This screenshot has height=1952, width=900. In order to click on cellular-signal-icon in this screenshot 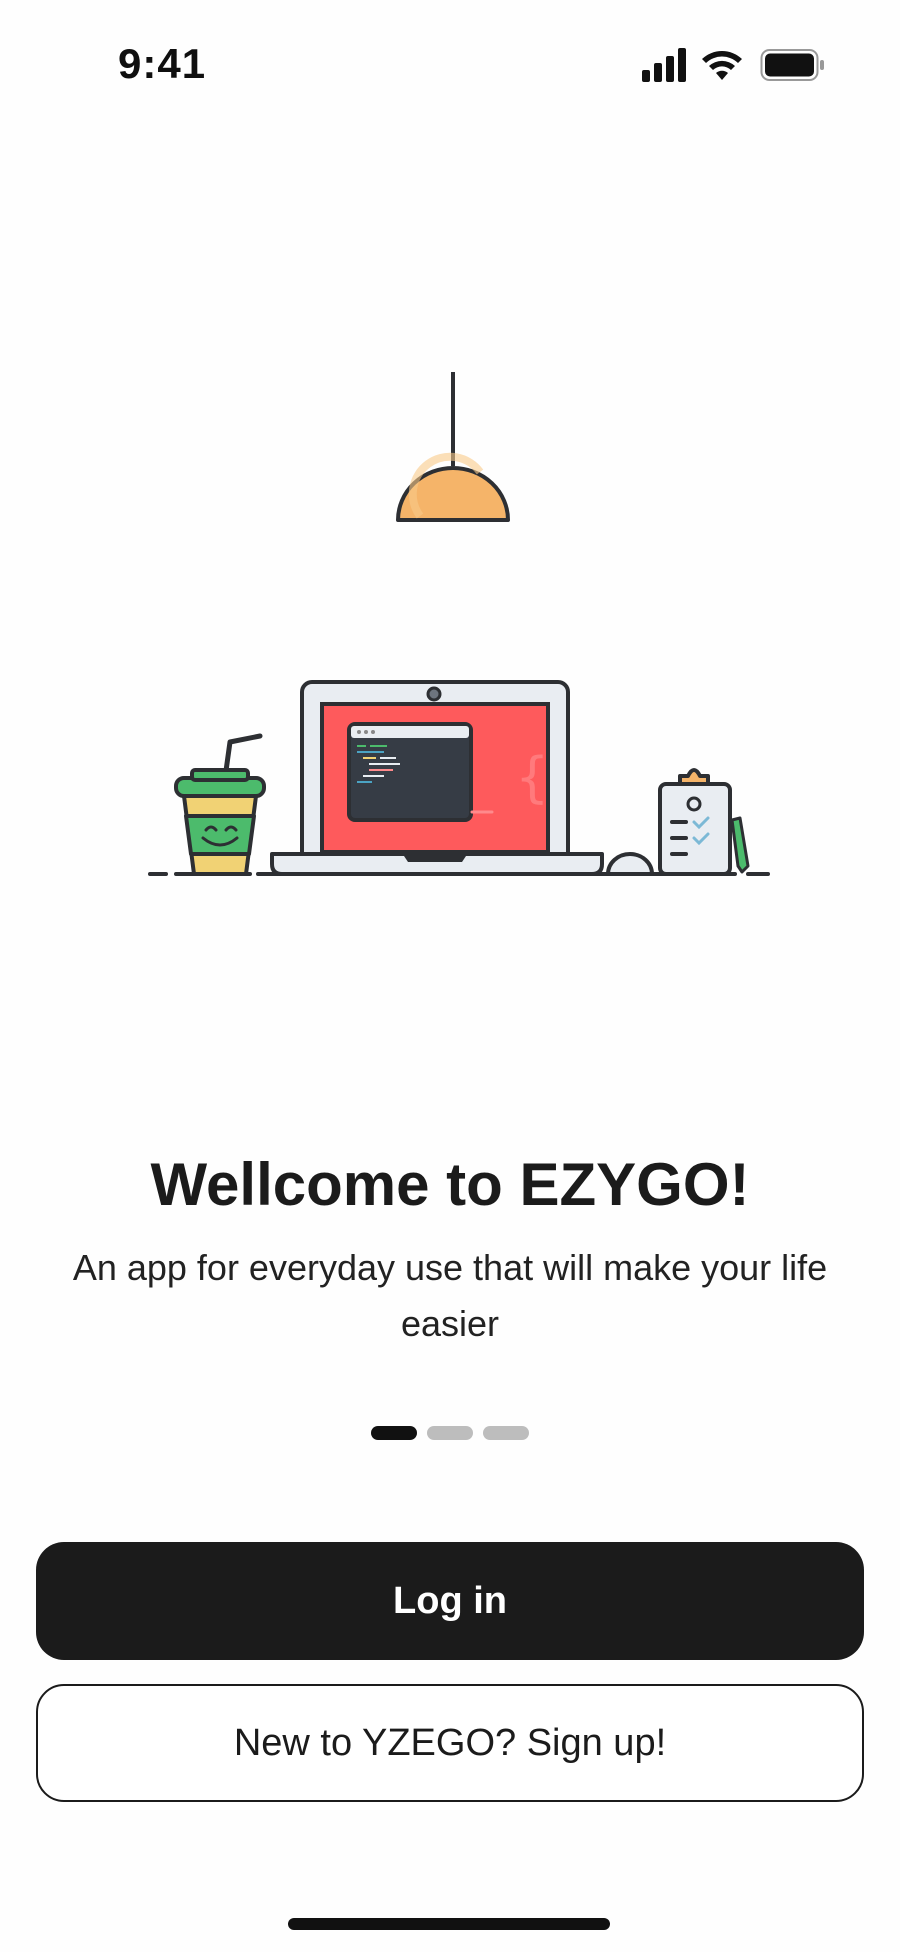, I will do `click(664, 65)`.